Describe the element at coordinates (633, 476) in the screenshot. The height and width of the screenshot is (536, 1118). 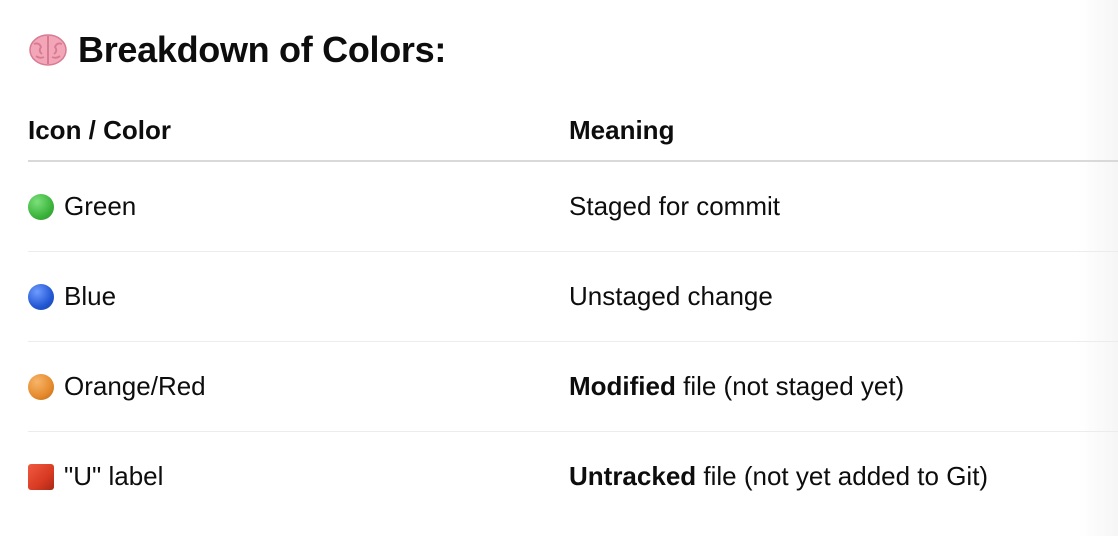
I see `meaning-emphasis: Untracked` at that location.